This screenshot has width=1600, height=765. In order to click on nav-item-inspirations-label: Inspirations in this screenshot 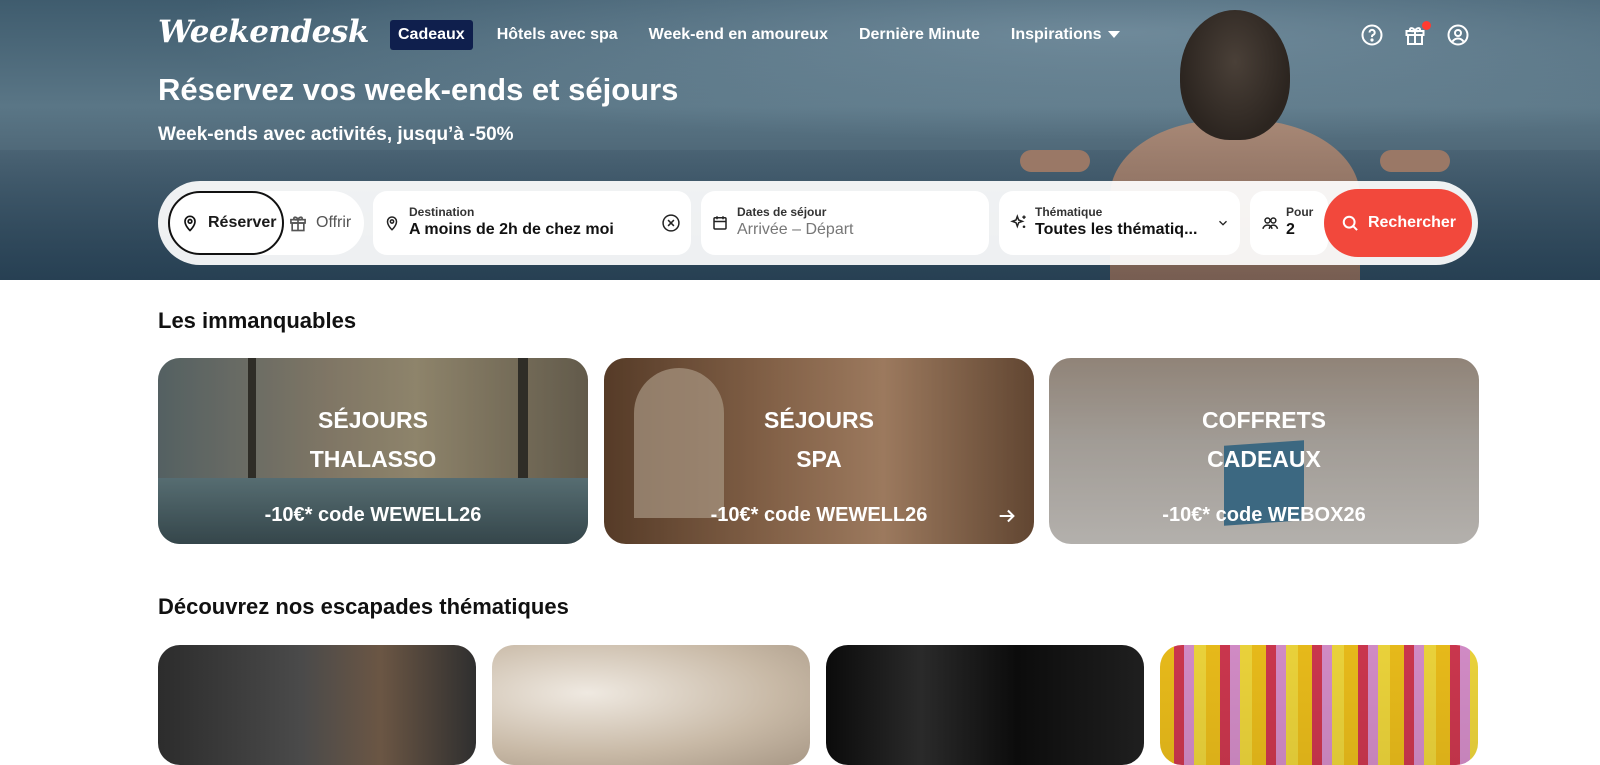, I will do `click(1056, 34)`.